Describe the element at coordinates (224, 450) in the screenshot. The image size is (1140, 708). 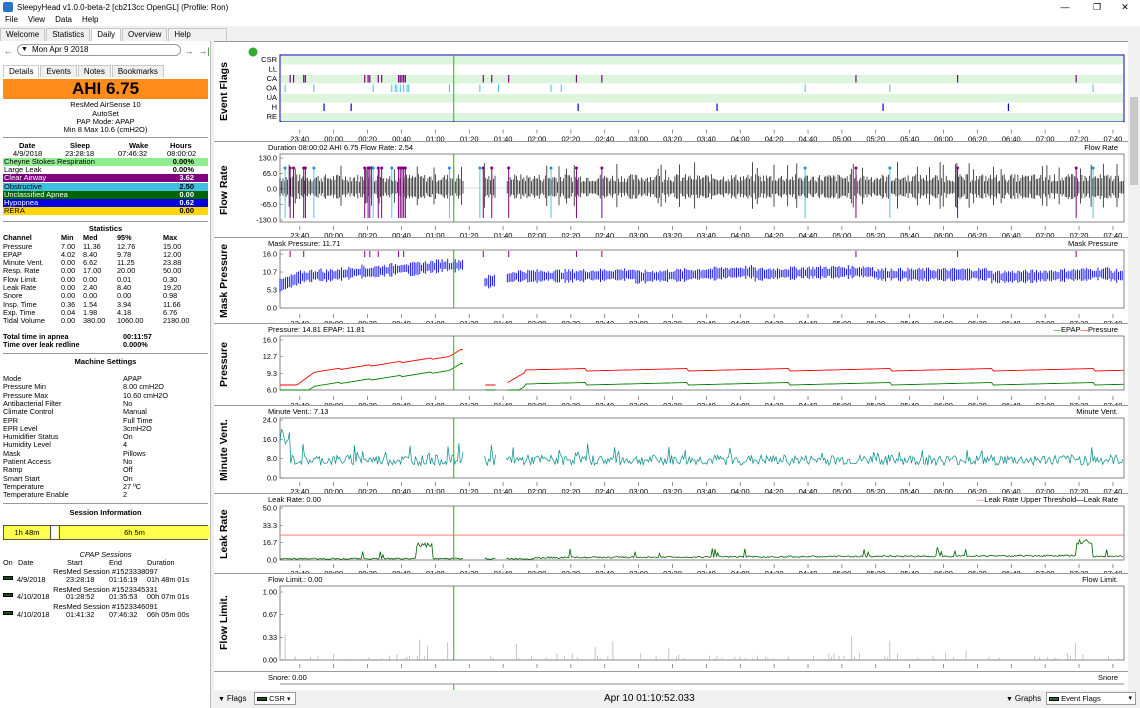
I see `graph-label: Minute Vent.` at that location.